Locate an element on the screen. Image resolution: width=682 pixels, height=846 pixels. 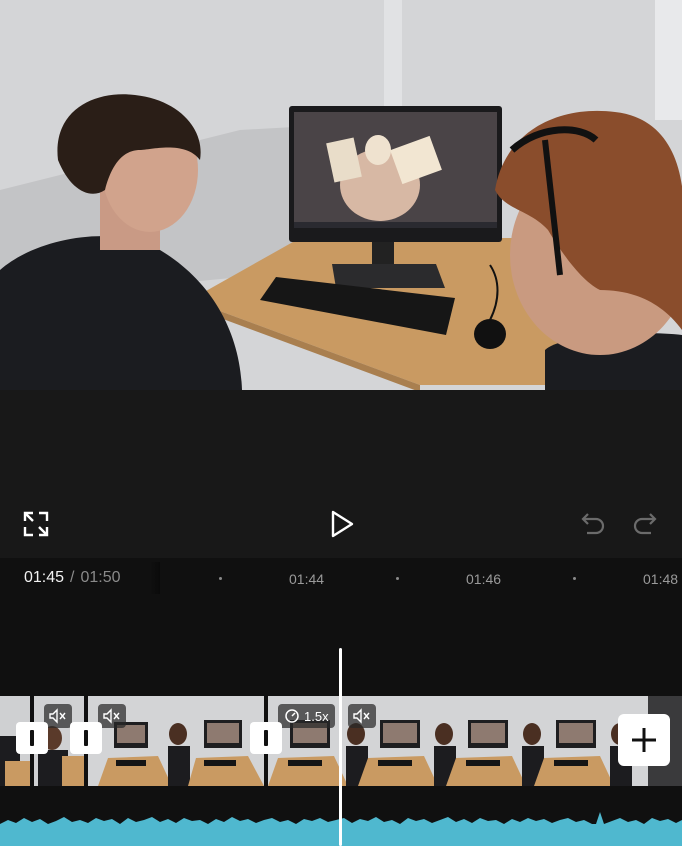
speed-gauge-icon is located at coordinates (292, 716).